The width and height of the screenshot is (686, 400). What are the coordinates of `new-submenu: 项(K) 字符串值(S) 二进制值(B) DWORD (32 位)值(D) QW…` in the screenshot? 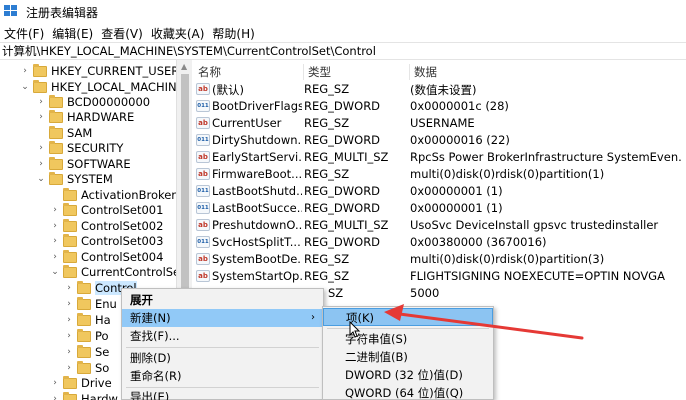 It's located at (408, 353).